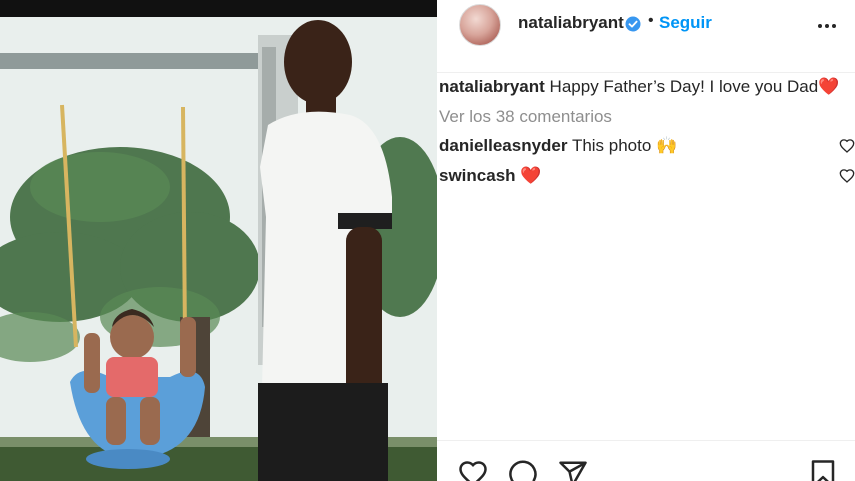 The height and width of the screenshot is (481, 855). I want to click on share-icon, so click(573, 470).